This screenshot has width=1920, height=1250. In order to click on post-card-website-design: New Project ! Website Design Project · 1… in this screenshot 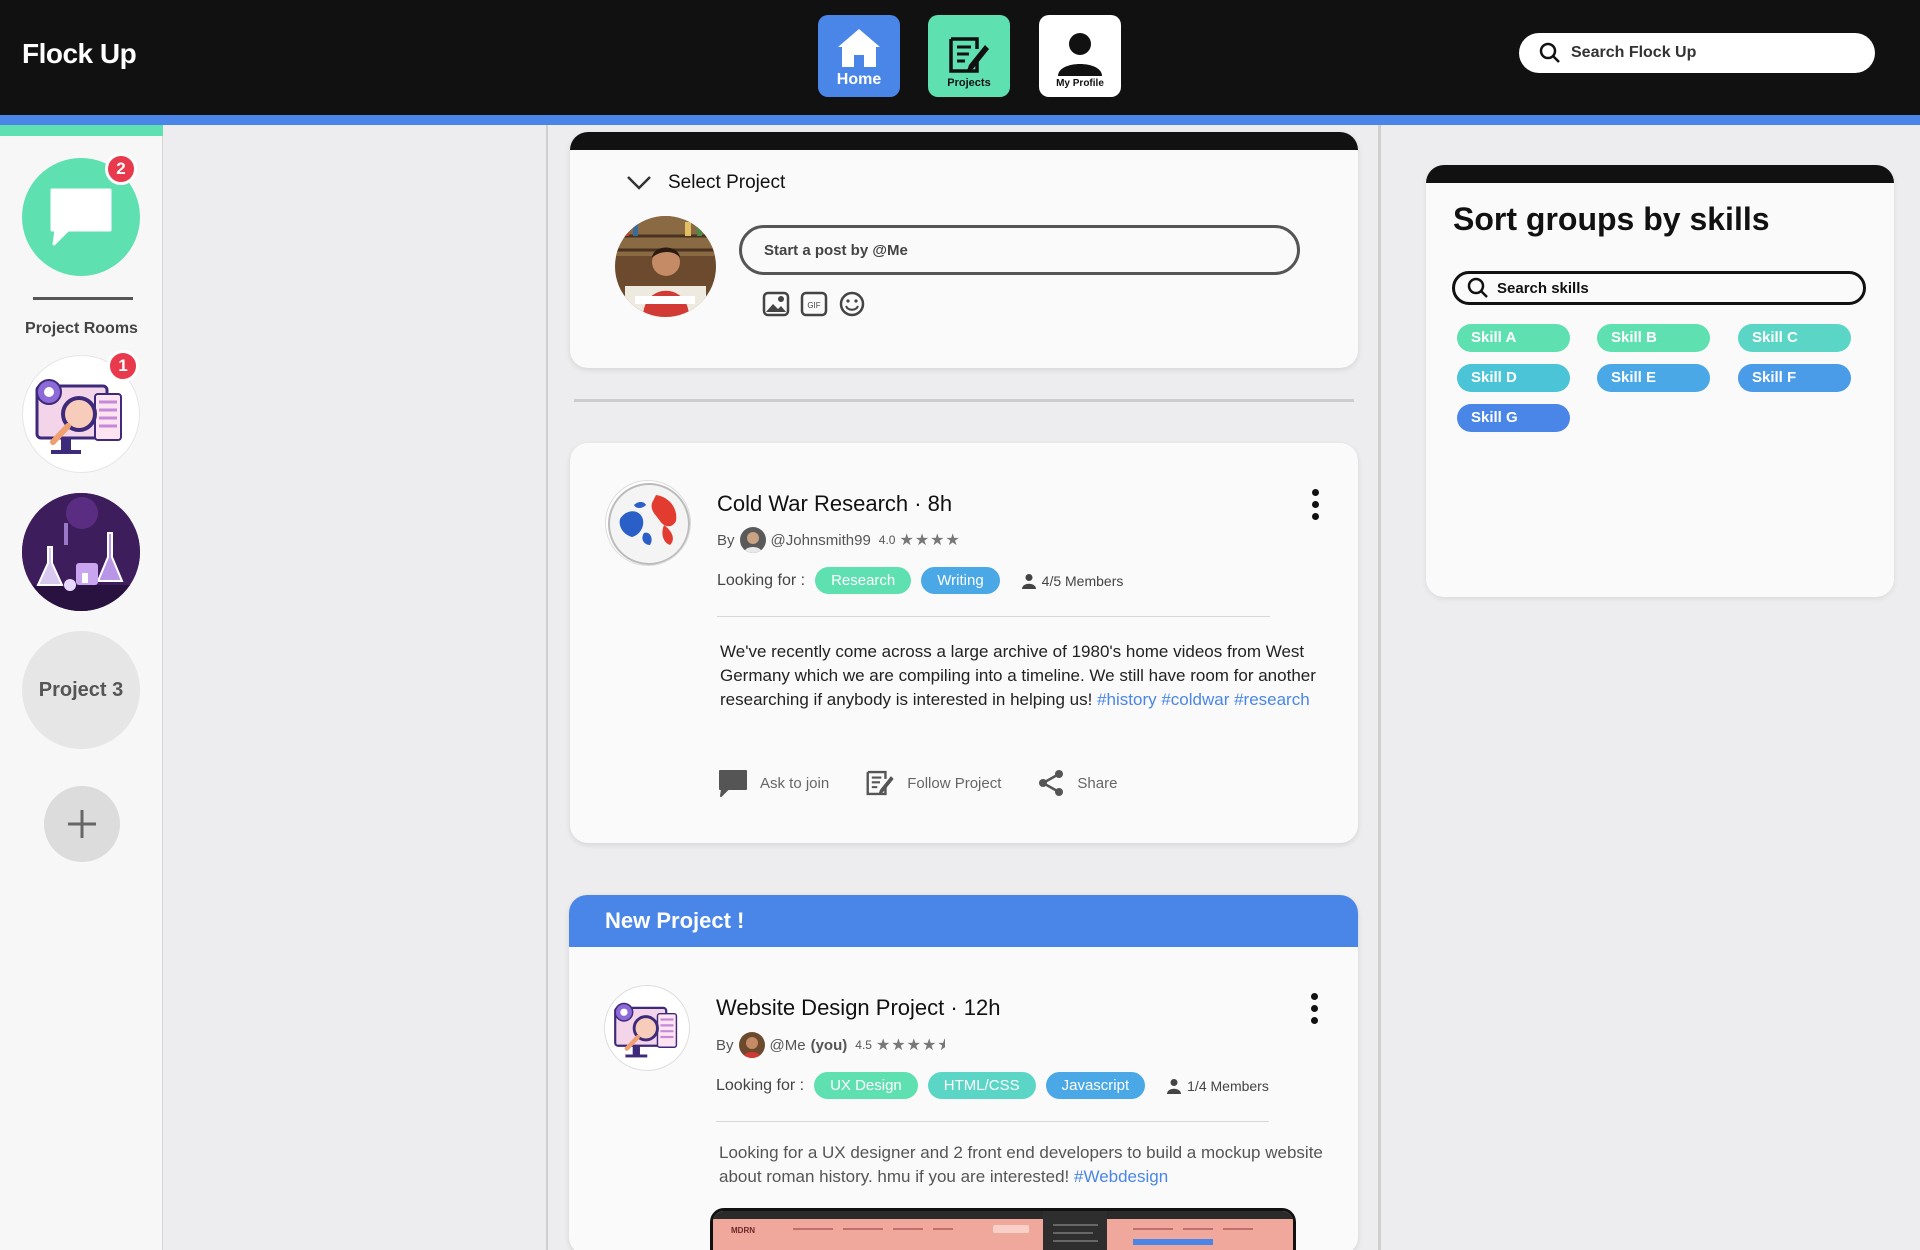, I will do `click(963, 1072)`.